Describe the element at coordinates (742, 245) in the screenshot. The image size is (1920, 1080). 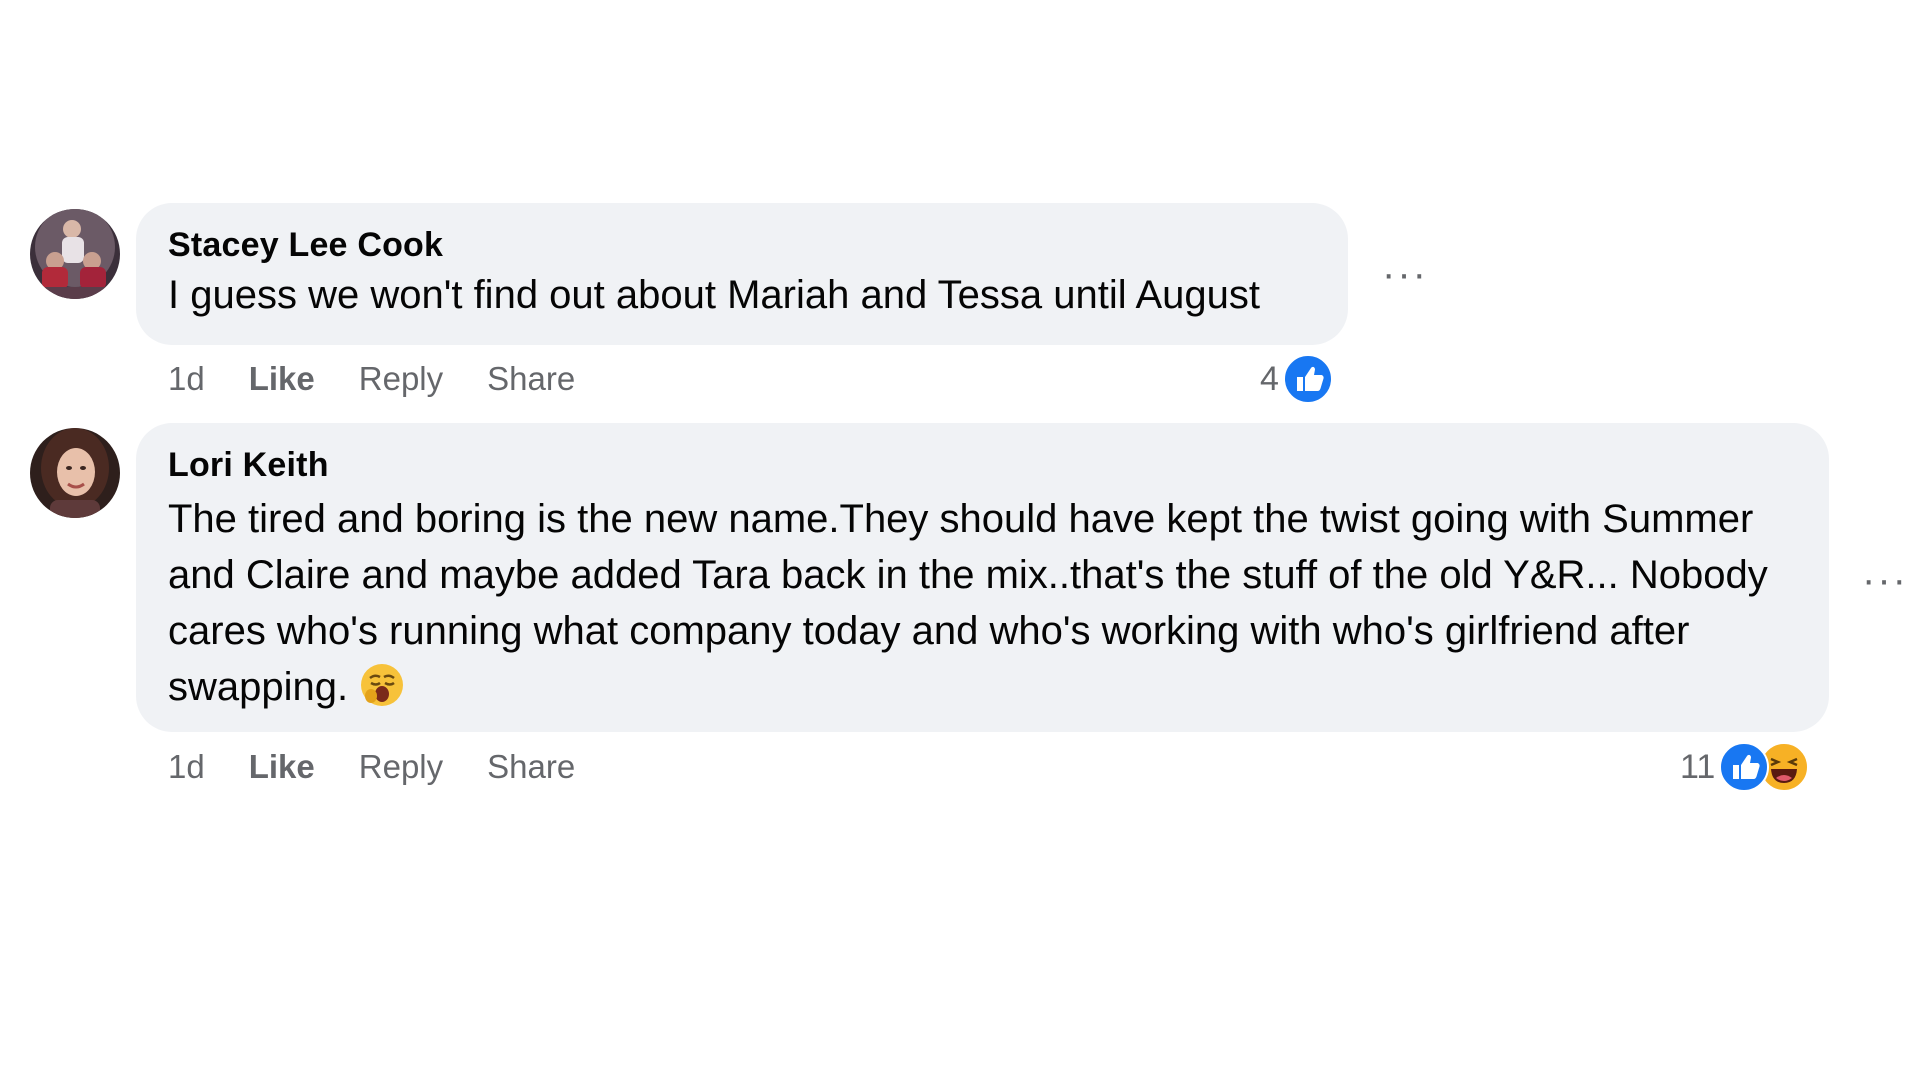
I see `comment-author: Stacey Lee Cook` at that location.